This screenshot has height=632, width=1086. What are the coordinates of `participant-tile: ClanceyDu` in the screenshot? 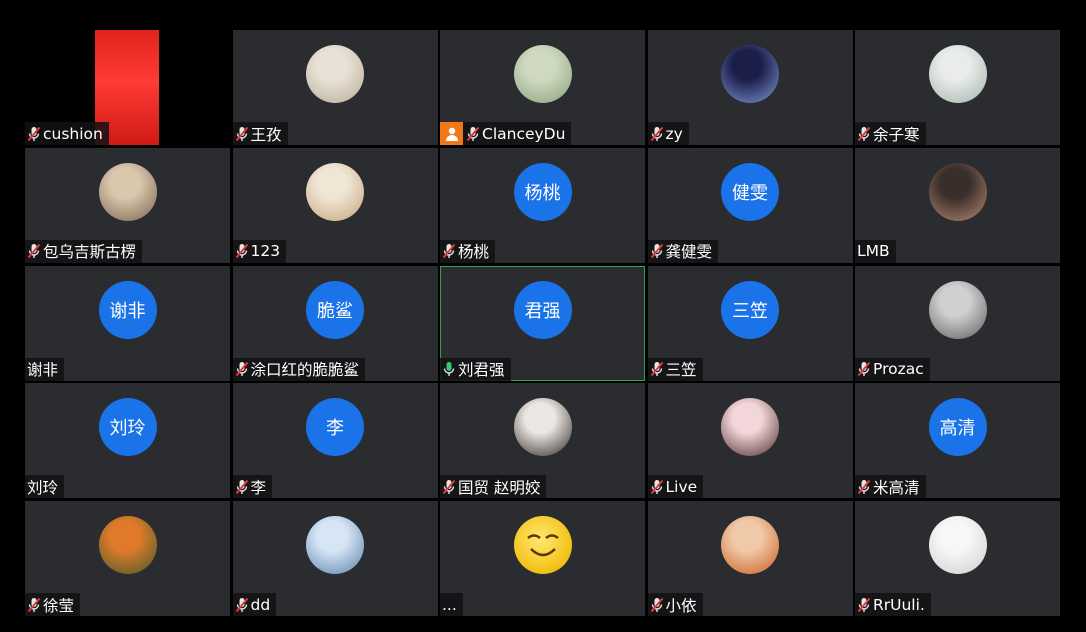 It's located at (542, 87).